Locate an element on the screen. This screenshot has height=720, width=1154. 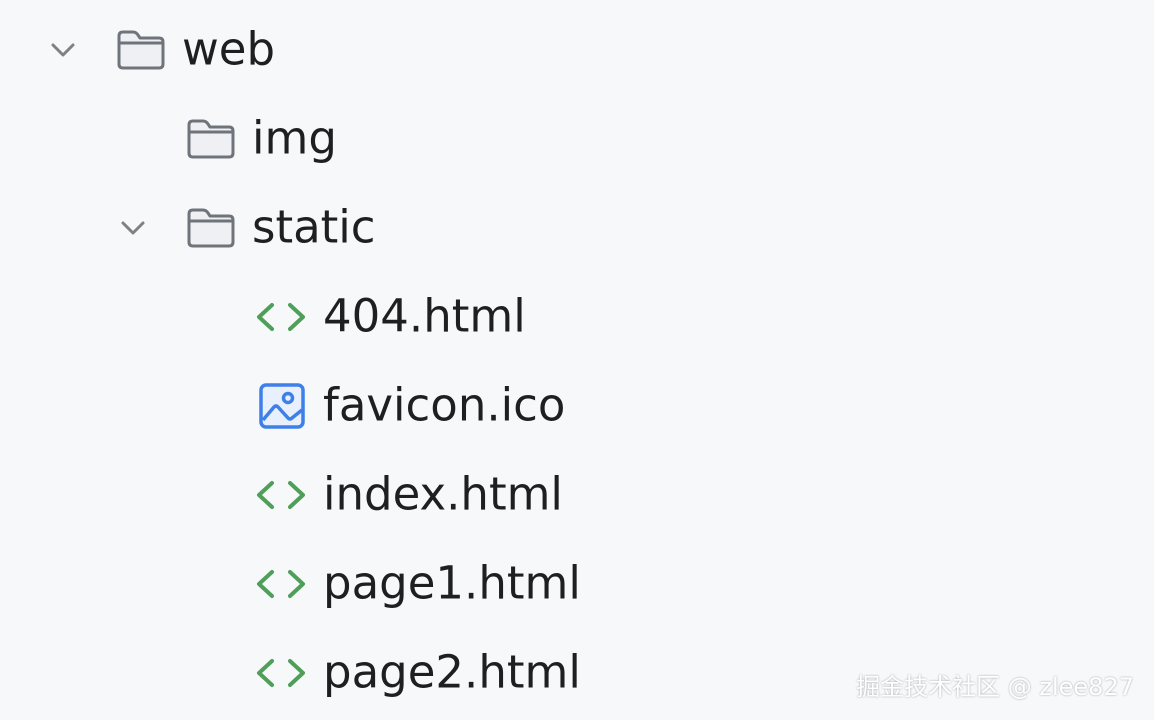
tree-item-static: static is located at coordinates (577, 227).